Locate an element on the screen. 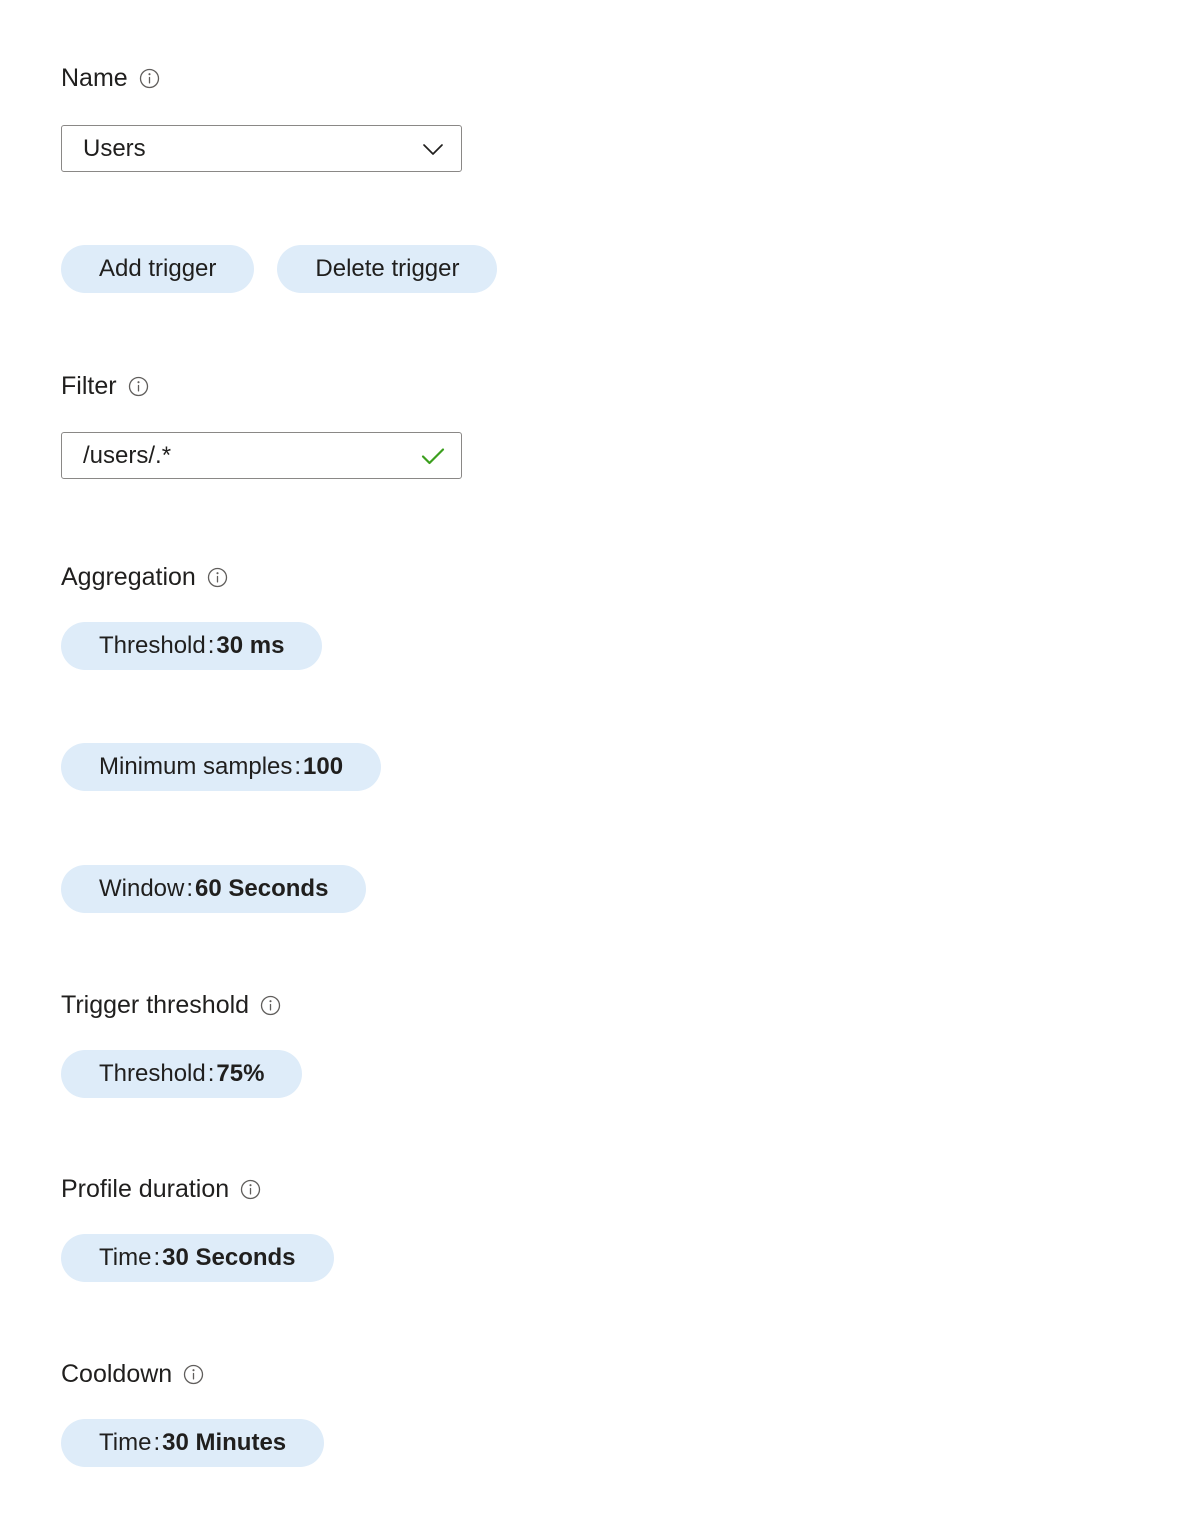  name-label-group: Name is located at coordinates (110, 78).